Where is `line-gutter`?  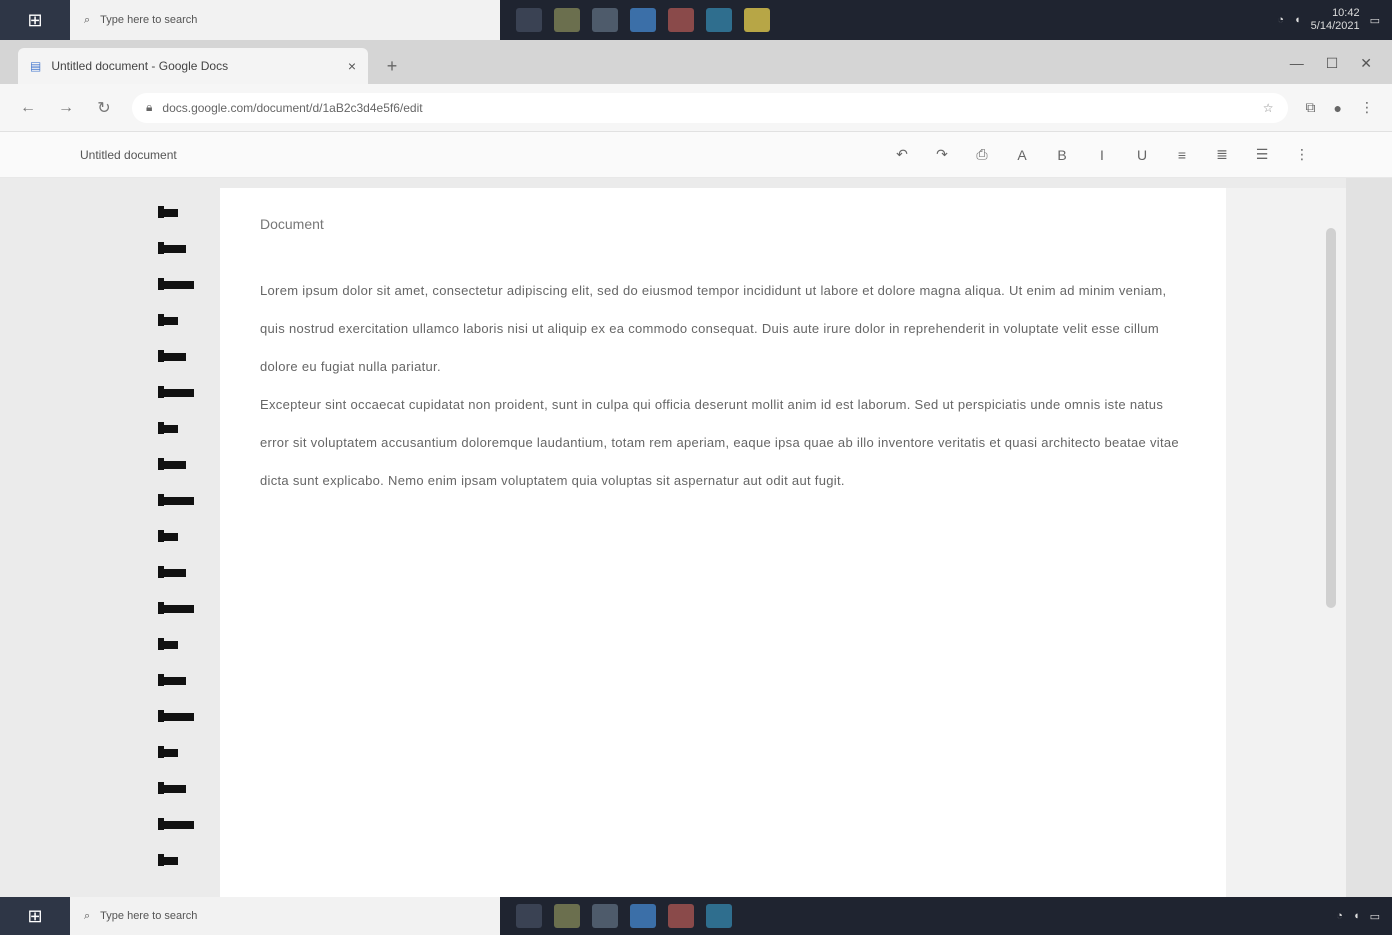
line-gutter is located at coordinates (180, 541).